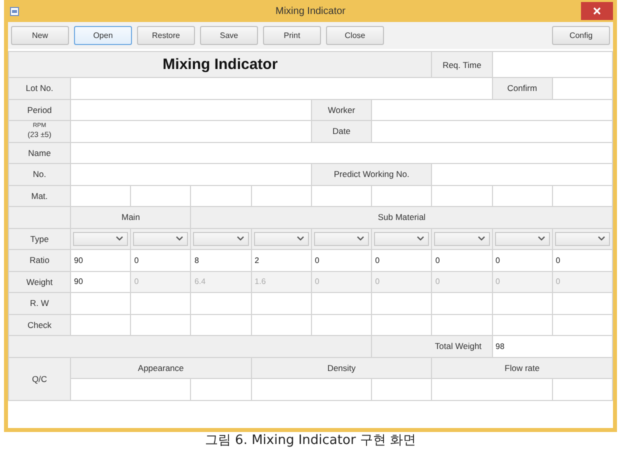  I want to click on field-label: Date, so click(342, 131).